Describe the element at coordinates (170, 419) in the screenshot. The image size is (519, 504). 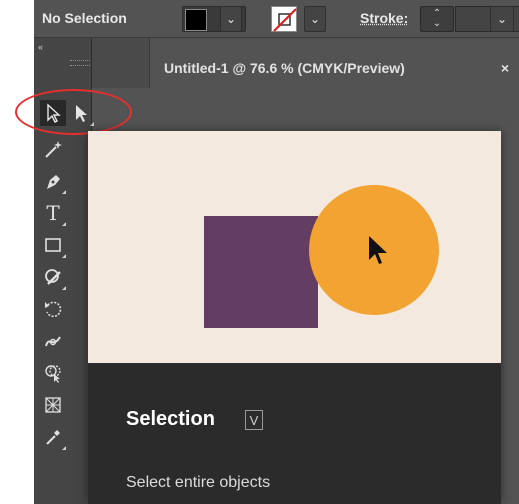
I see `tooltip-title: Selection` at that location.